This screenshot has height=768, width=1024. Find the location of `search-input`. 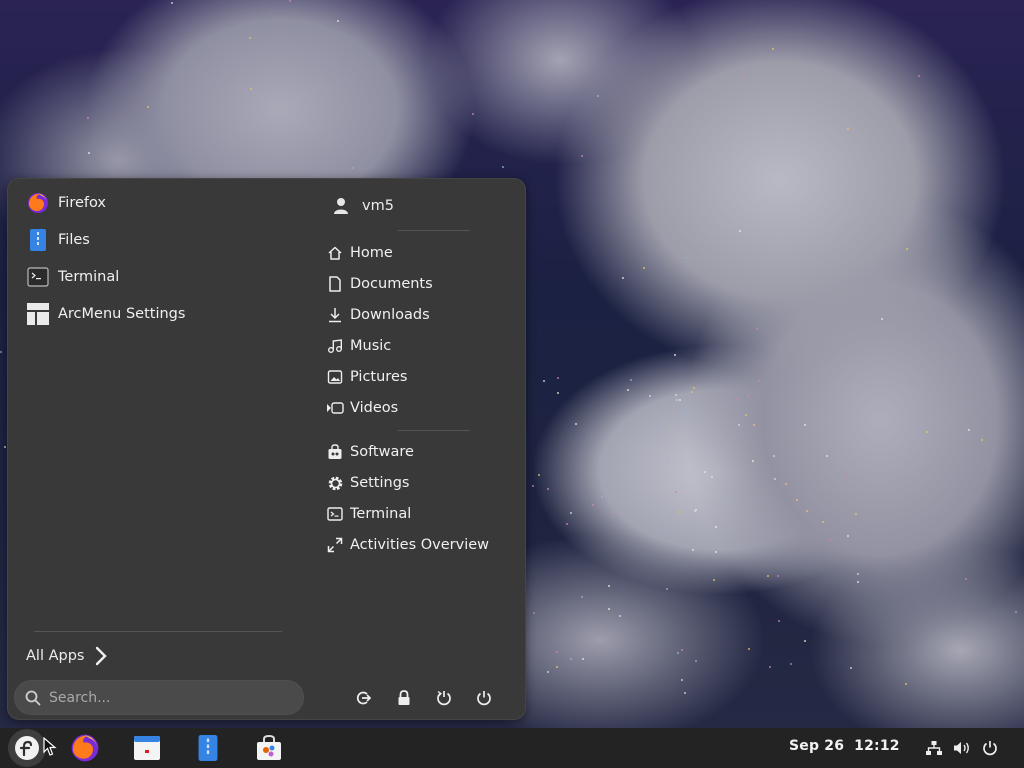

search-input is located at coordinates (164, 697).